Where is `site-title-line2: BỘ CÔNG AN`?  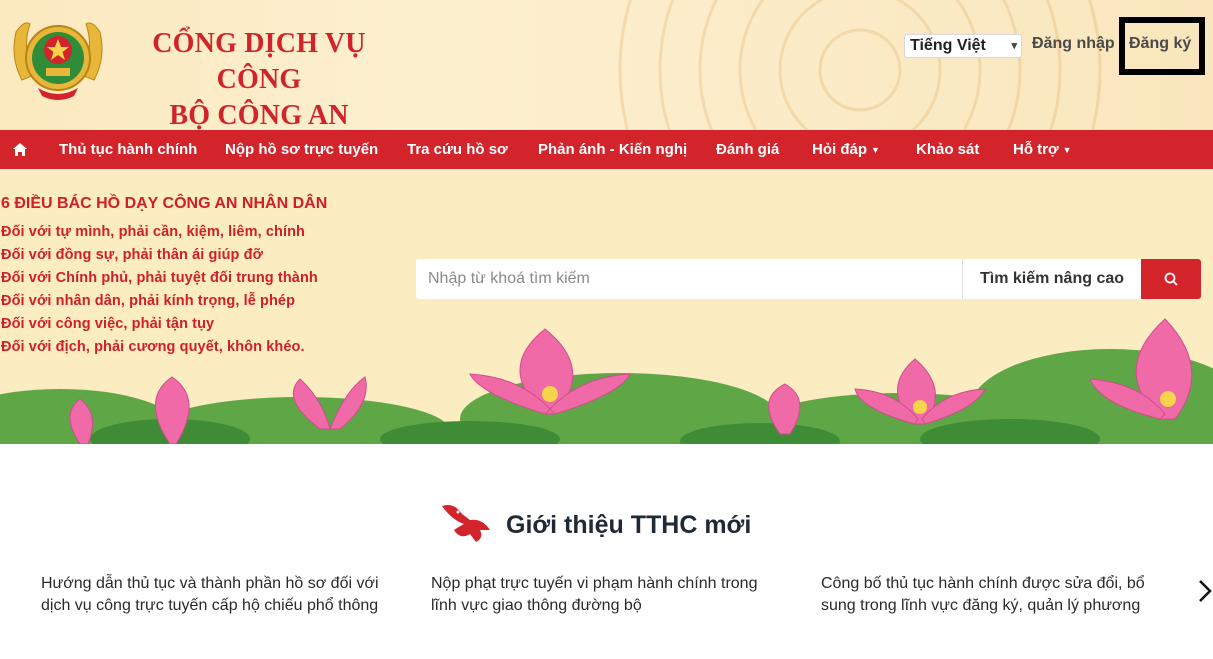
site-title-line2: BỘ CÔNG AN is located at coordinates (259, 115).